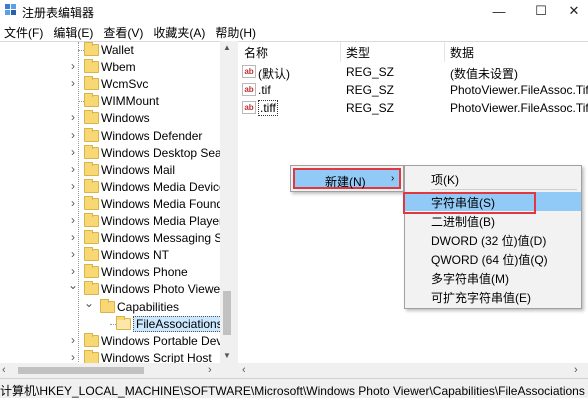  What do you see at coordinates (162, 221) in the screenshot?
I see `tree-item-label: Windows Media Player` at bounding box center [162, 221].